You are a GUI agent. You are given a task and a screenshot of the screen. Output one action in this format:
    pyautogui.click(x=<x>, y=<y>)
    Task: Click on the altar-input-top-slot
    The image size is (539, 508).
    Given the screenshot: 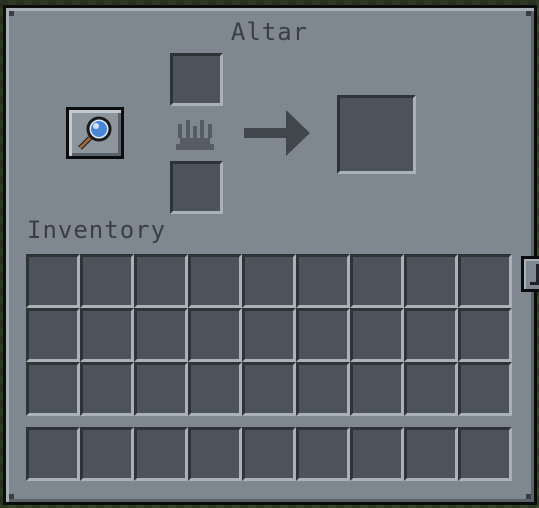 What is the action you would take?
    pyautogui.click(x=196, y=79)
    